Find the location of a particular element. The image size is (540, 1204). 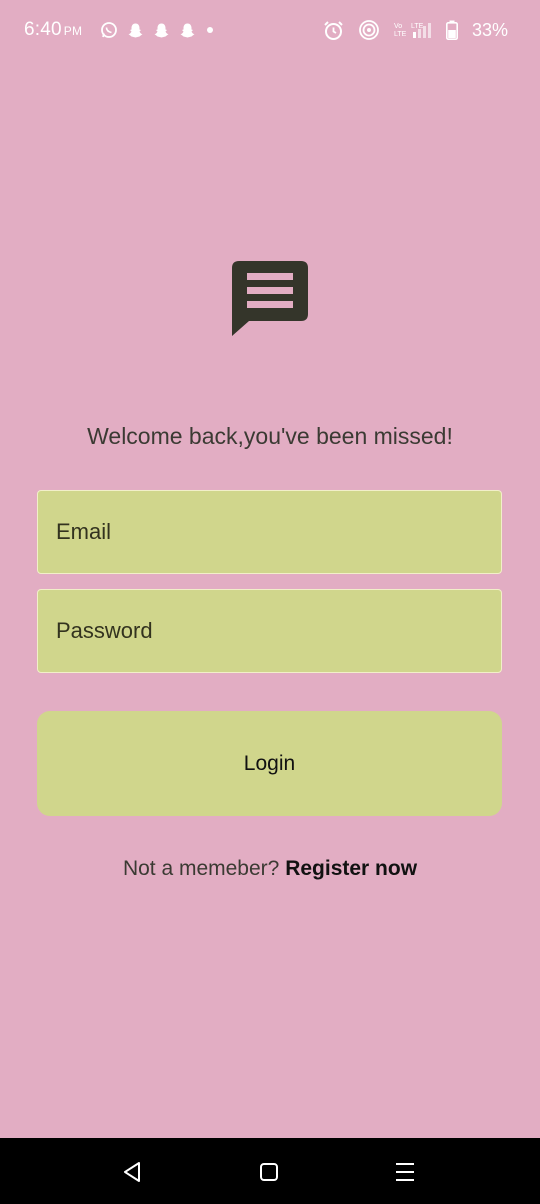

register-row: Not a memeber? Register now is located at coordinates (270, 869).